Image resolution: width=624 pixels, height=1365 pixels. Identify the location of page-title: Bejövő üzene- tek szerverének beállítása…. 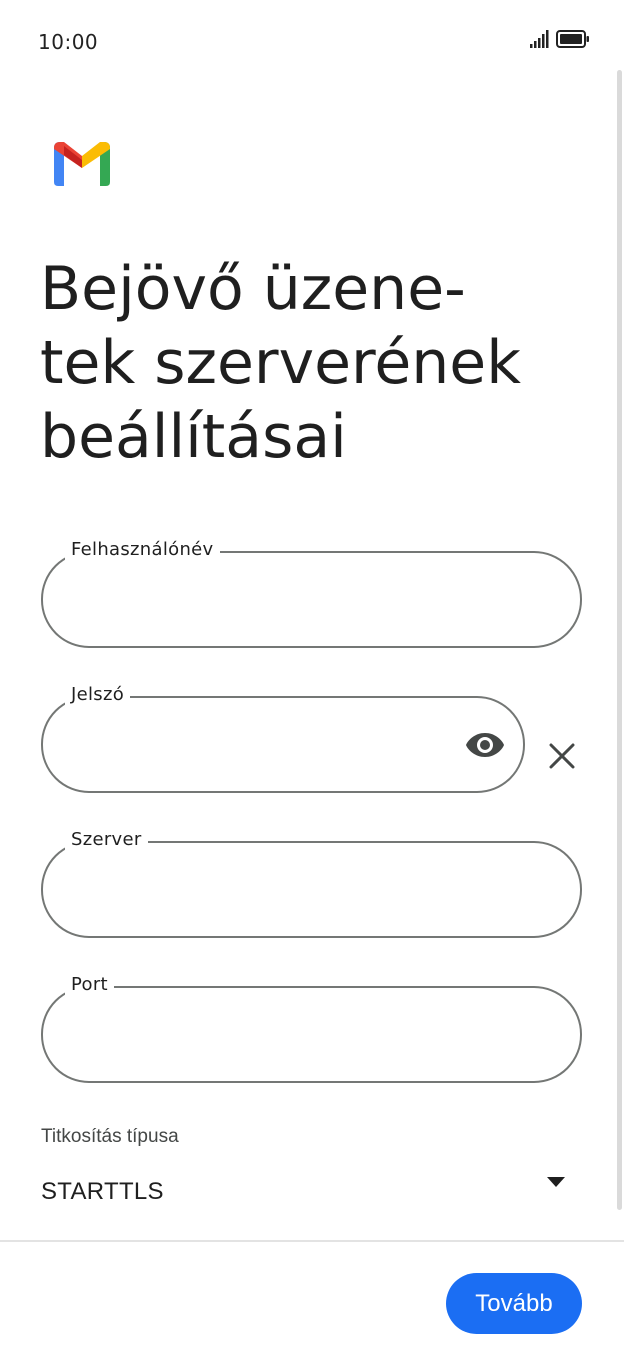
(280, 363).